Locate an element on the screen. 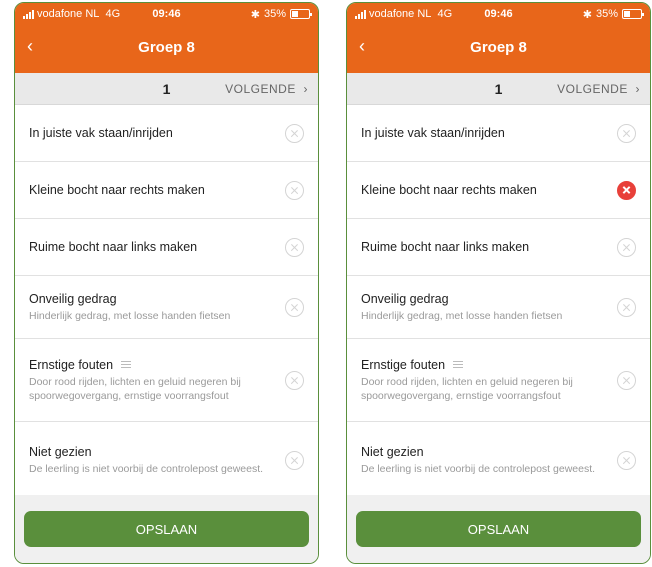 This screenshot has width=652, height=567. list-item: Kleine bocht naar rechts maken is located at coordinates (166, 190).